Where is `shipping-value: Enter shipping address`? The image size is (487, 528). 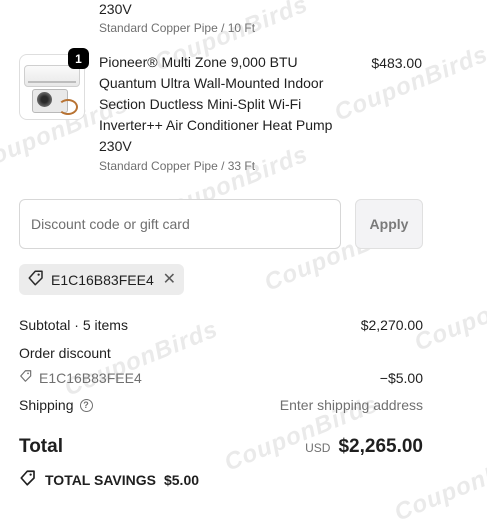
shipping-value: Enter shipping address is located at coordinates (351, 405).